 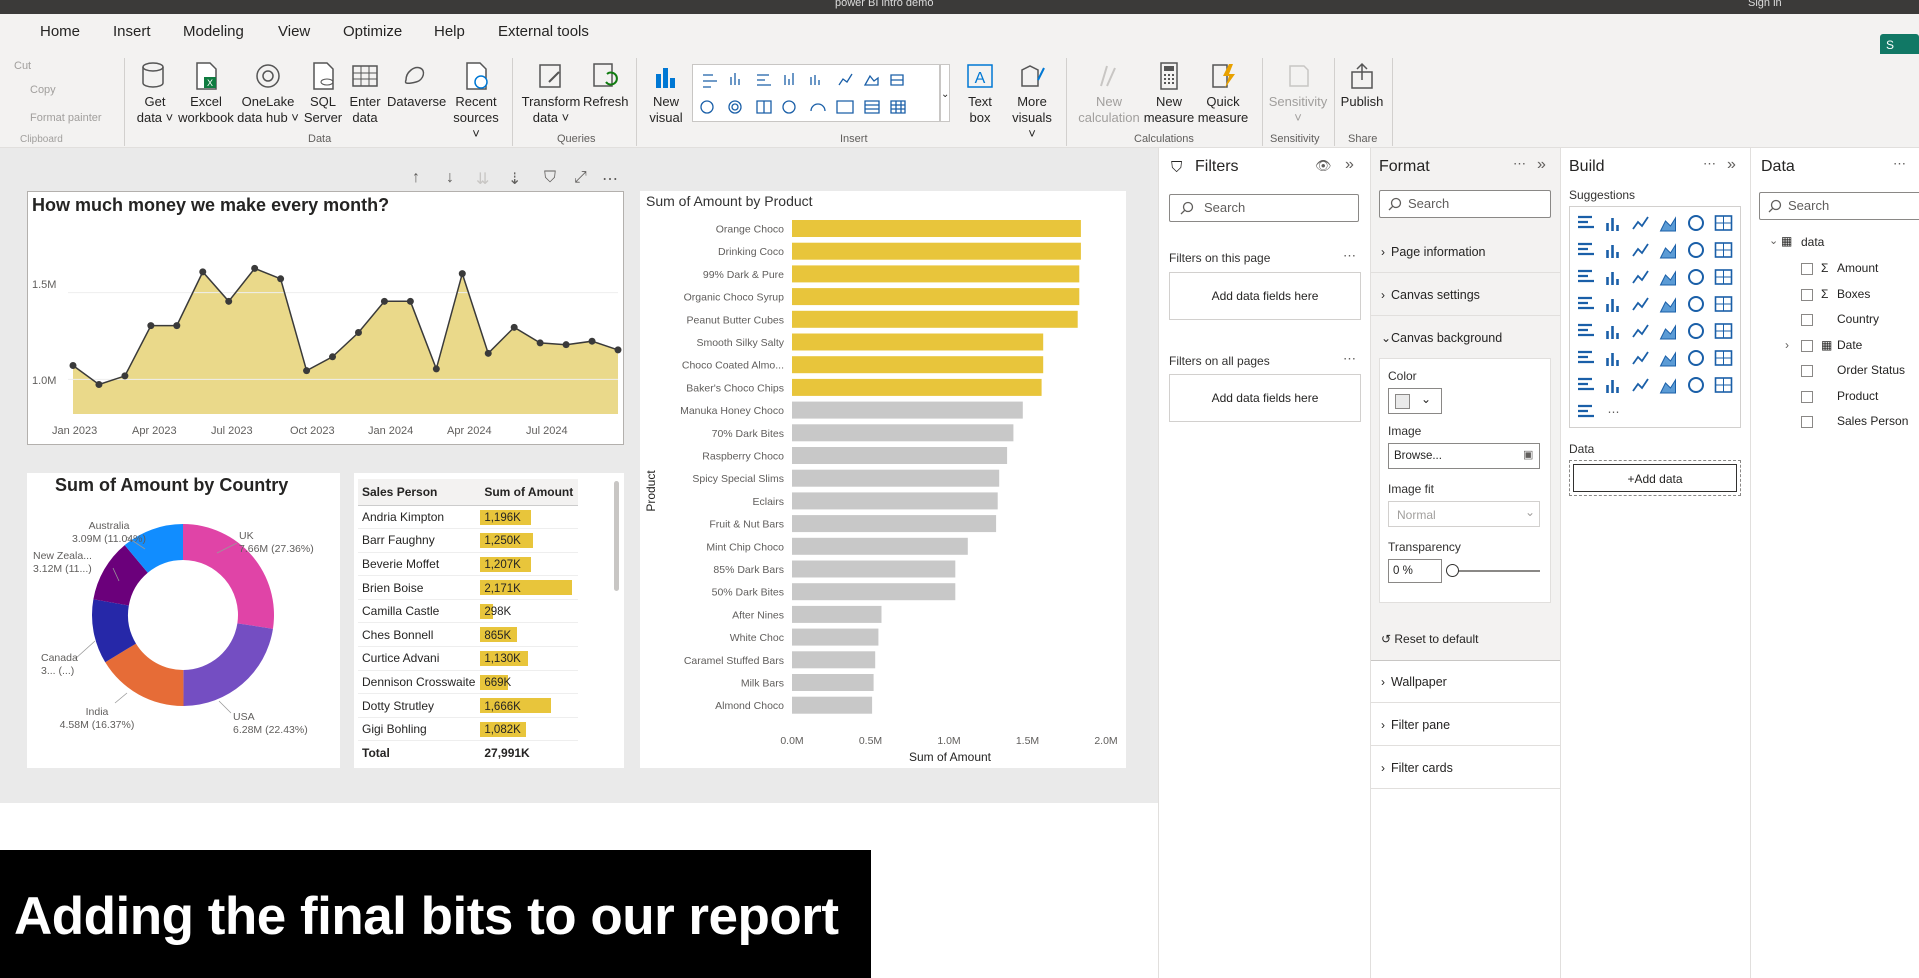 I want to click on sql-server-button: SQL Server, so click(x=323, y=93).